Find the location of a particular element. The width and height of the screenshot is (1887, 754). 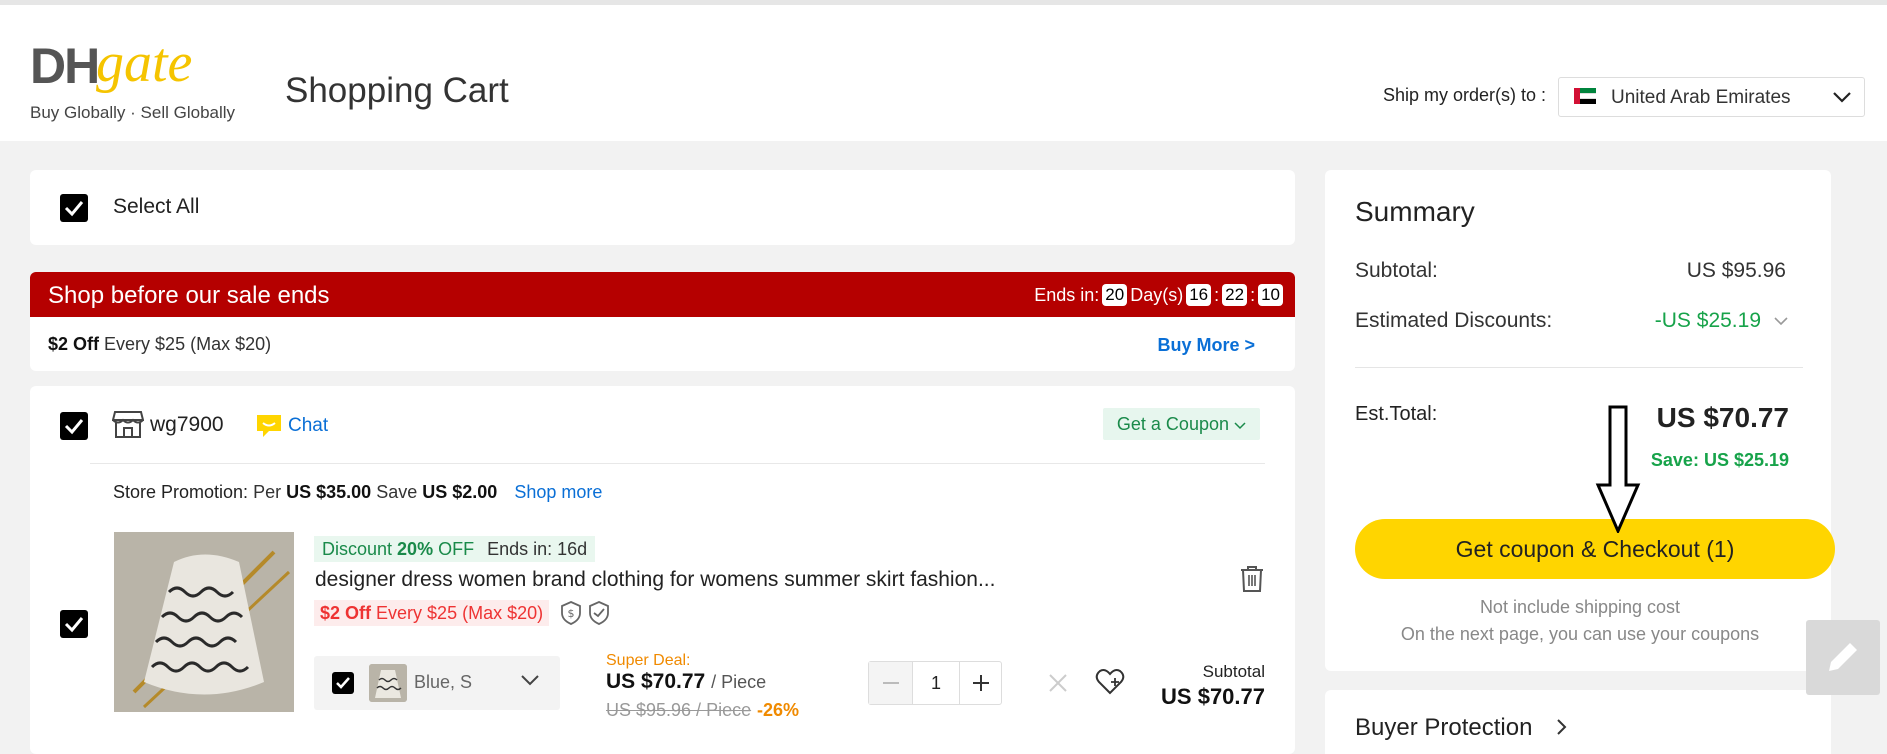

plus-icon is located at coordinates (981, 683).